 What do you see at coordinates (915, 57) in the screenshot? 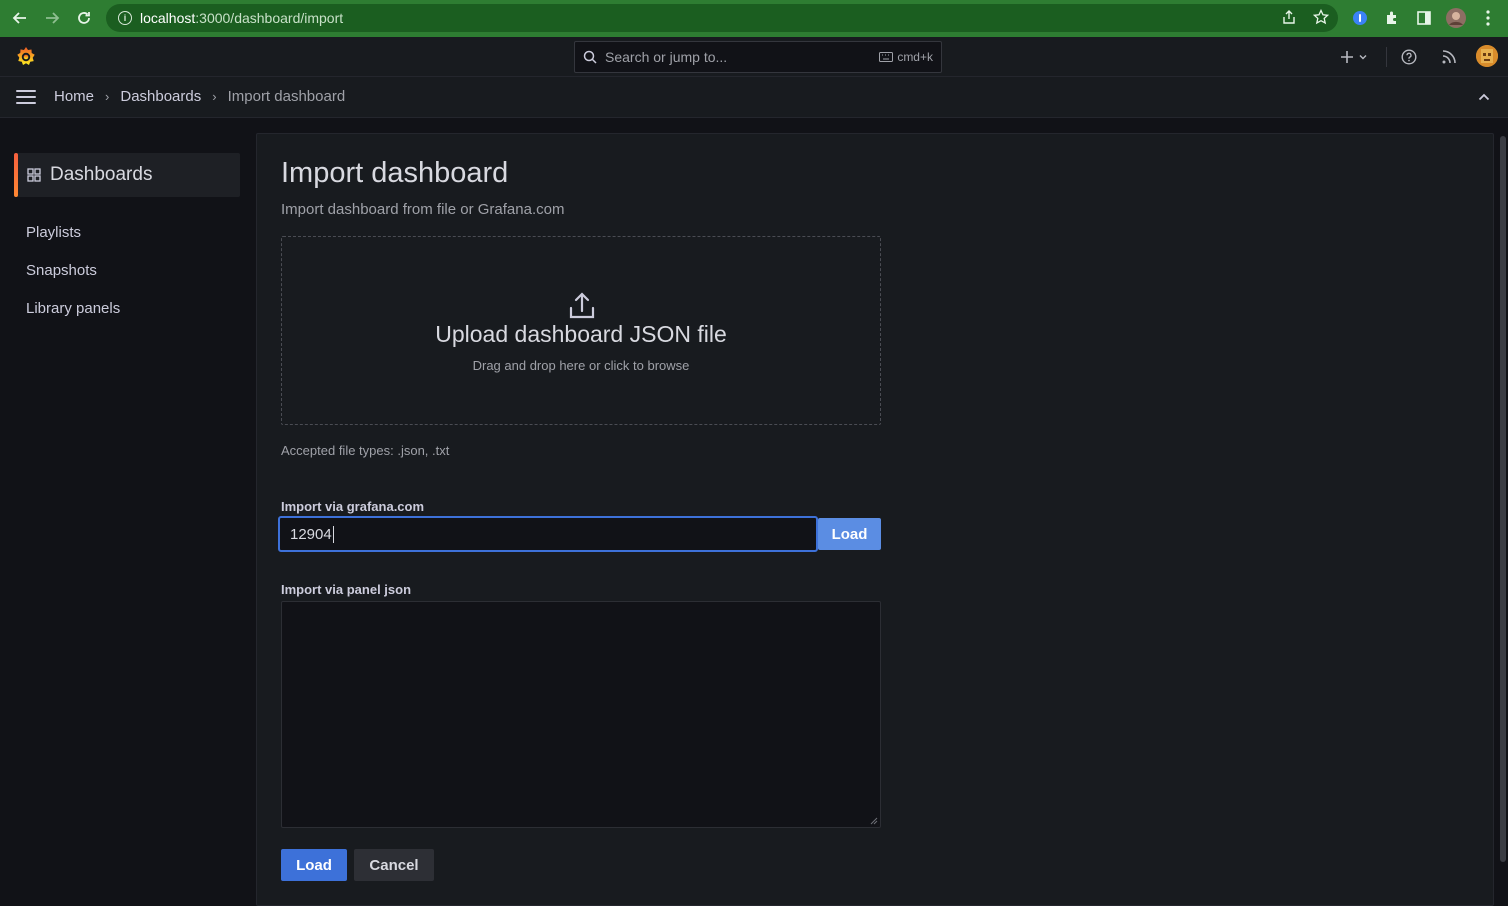
I see `search-shortcut-text: cmd+k` at bounding box center [915, 57].